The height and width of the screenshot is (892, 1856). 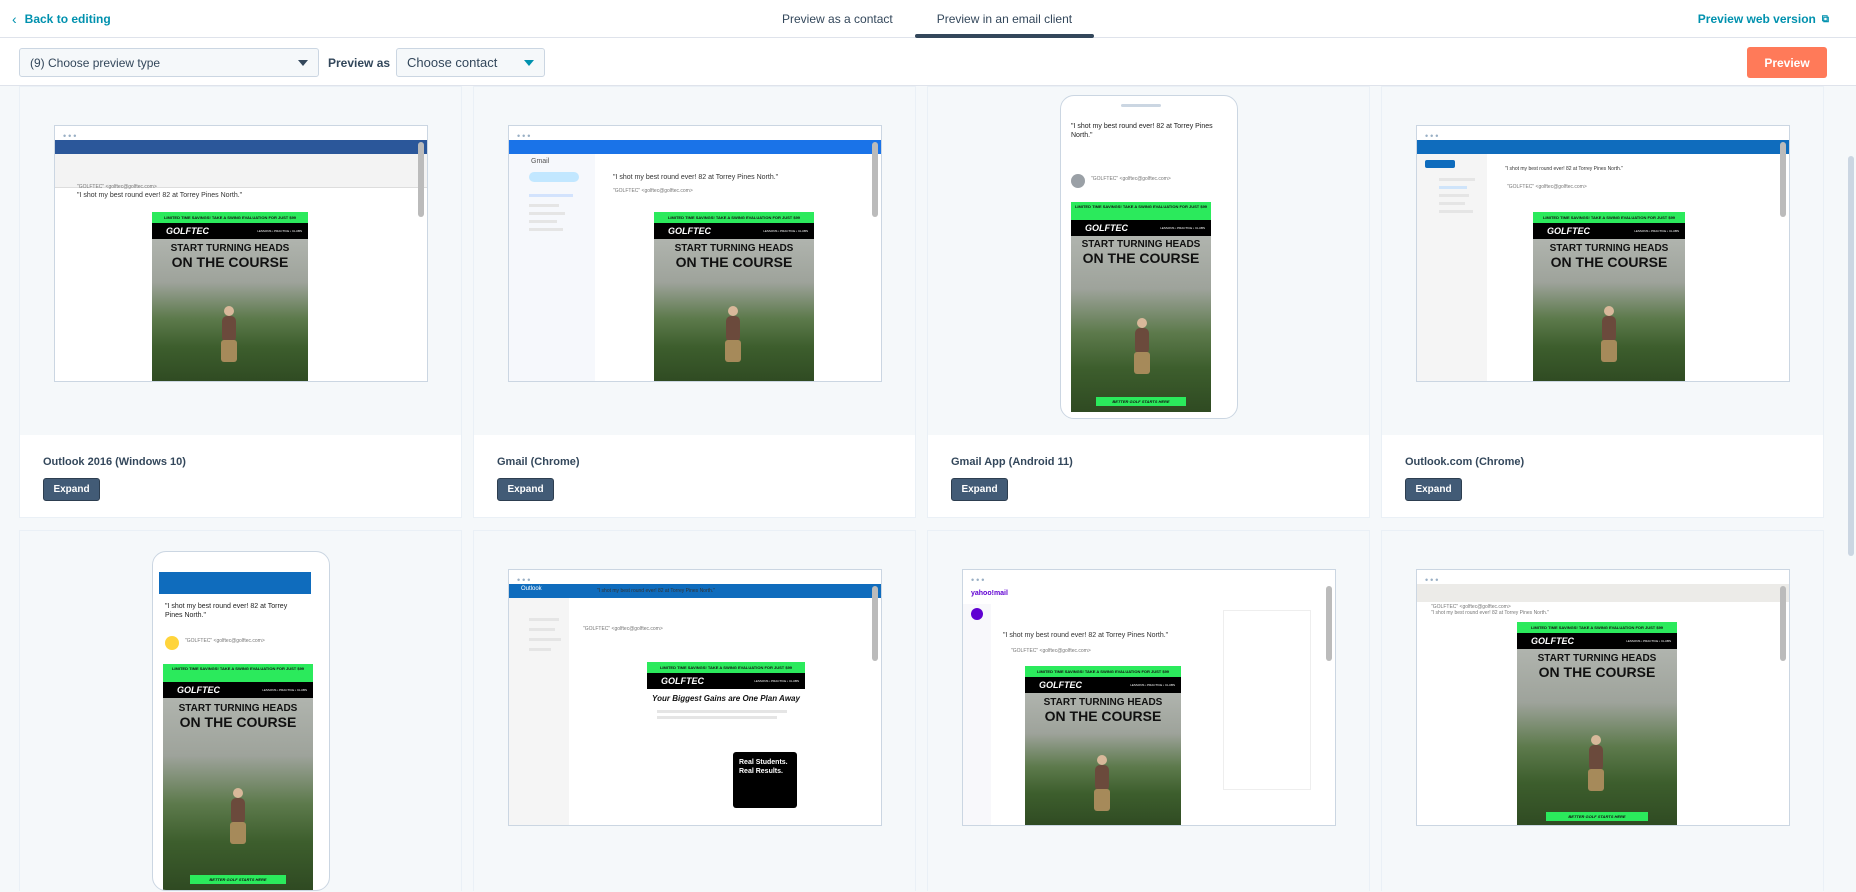 What do you see at coordinates (1787, 62) in the screenshot?
I see `preview-button: Preview` at bounding box center [1787, 62].